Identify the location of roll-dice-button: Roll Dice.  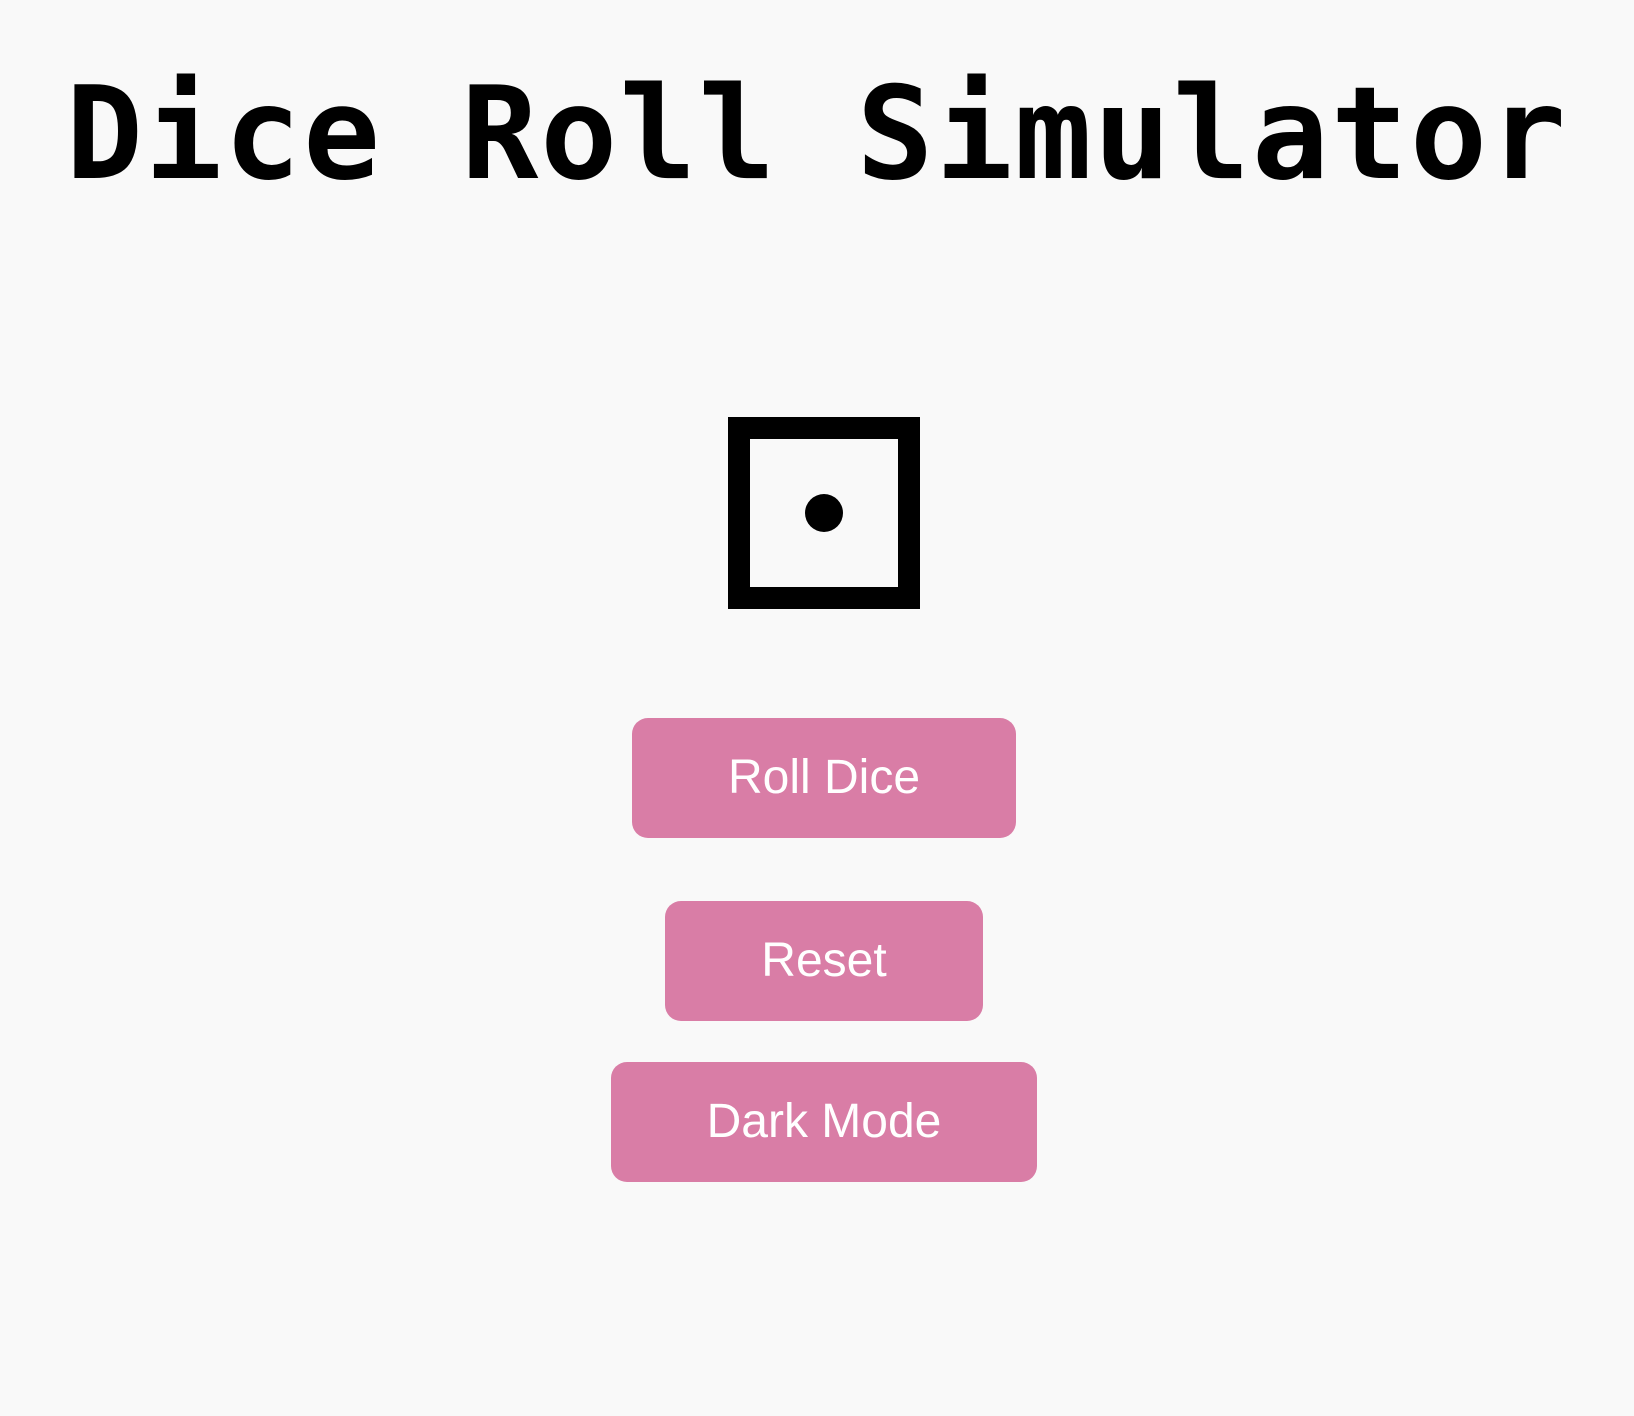
(824, 778).